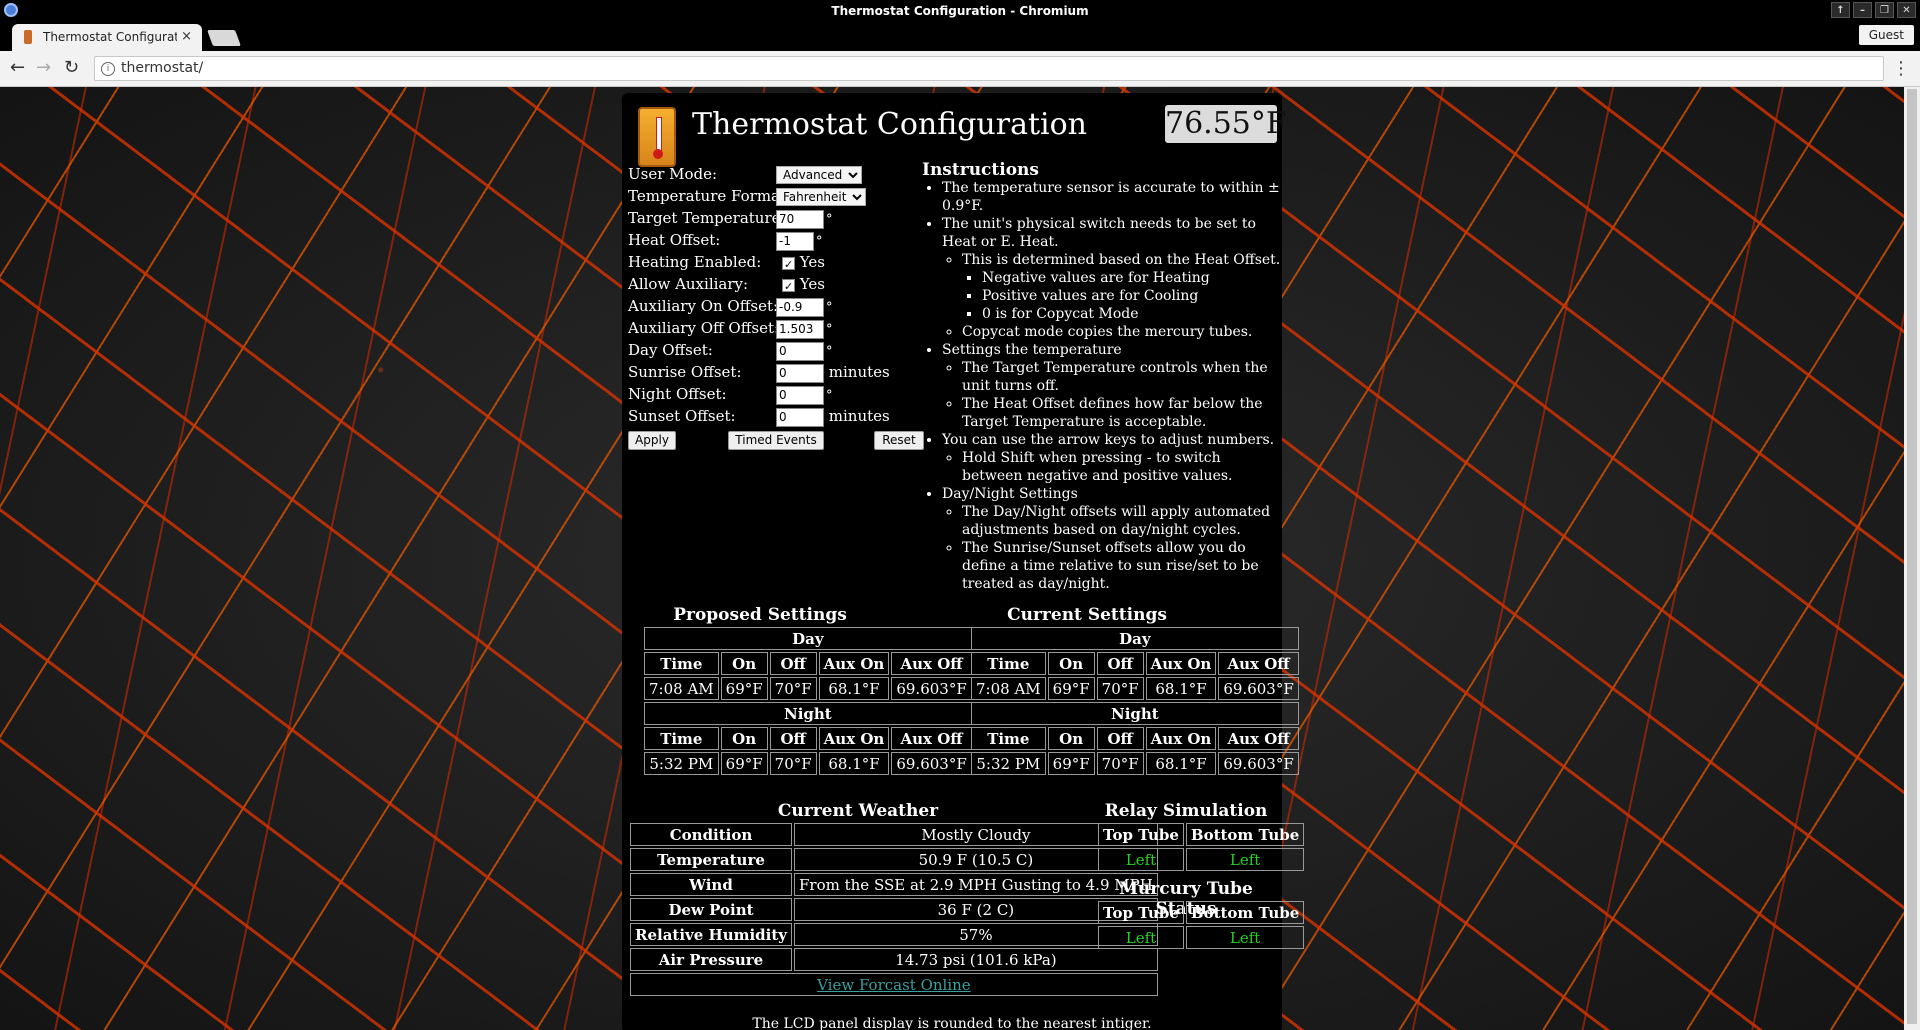 This screenshot has height=1030, width=1920. Describe the element at coordinates (108, 69) in the screenshot. I see `info-icon: i` at that location.